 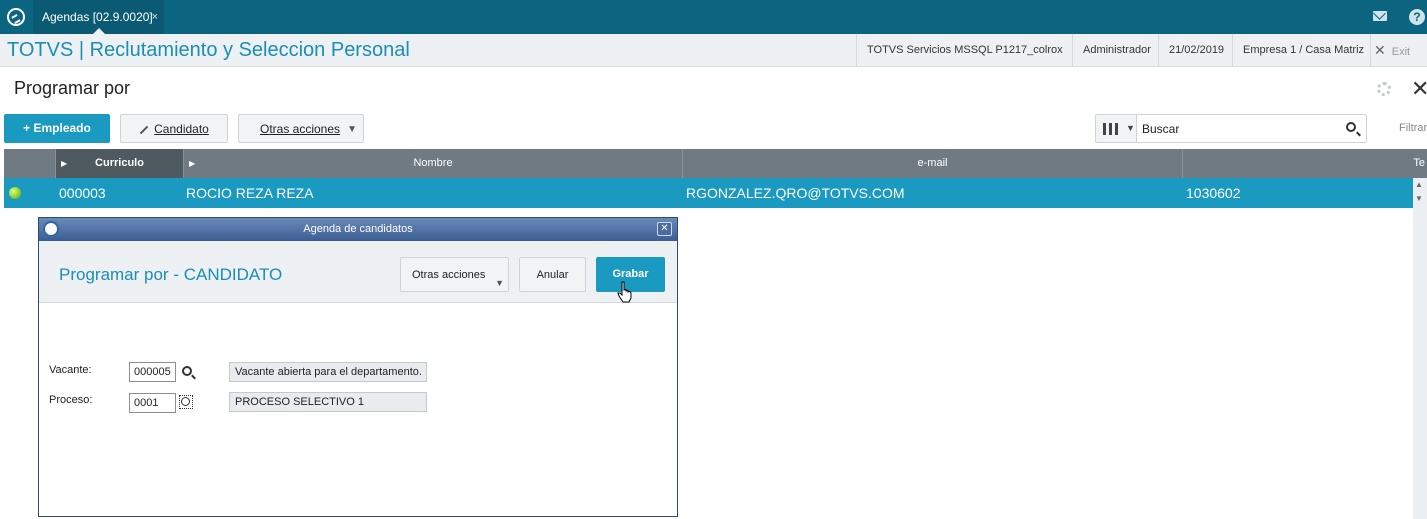 What do you see at coordinates (57, 128) in the screenshot?
I see `add-empleado-button: + Empleado` at bounding box center [57, 128].